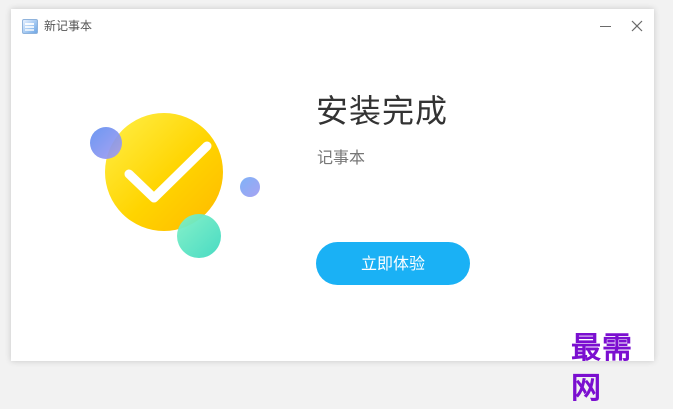 The width and height of the screenshot is (673, 409). I want to click on green-bubble, so click(199, 236).